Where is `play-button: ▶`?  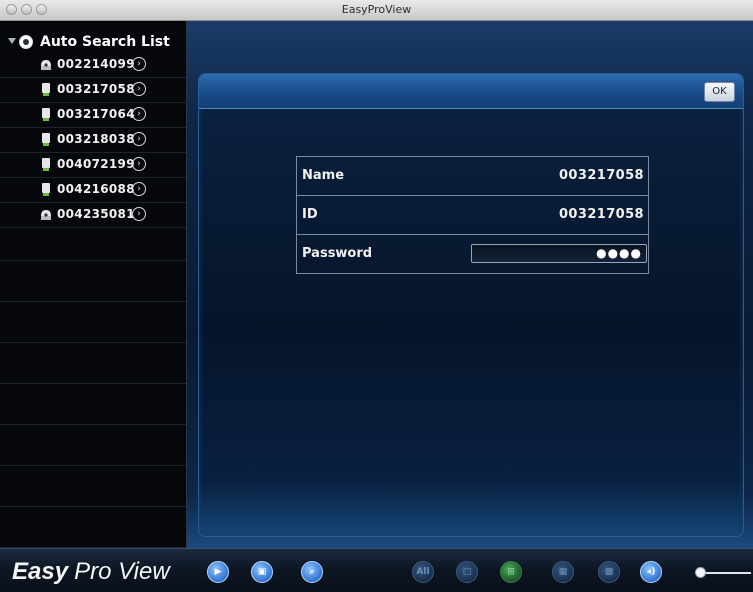 play-button: ▶ is located at coordinates (218, 572).